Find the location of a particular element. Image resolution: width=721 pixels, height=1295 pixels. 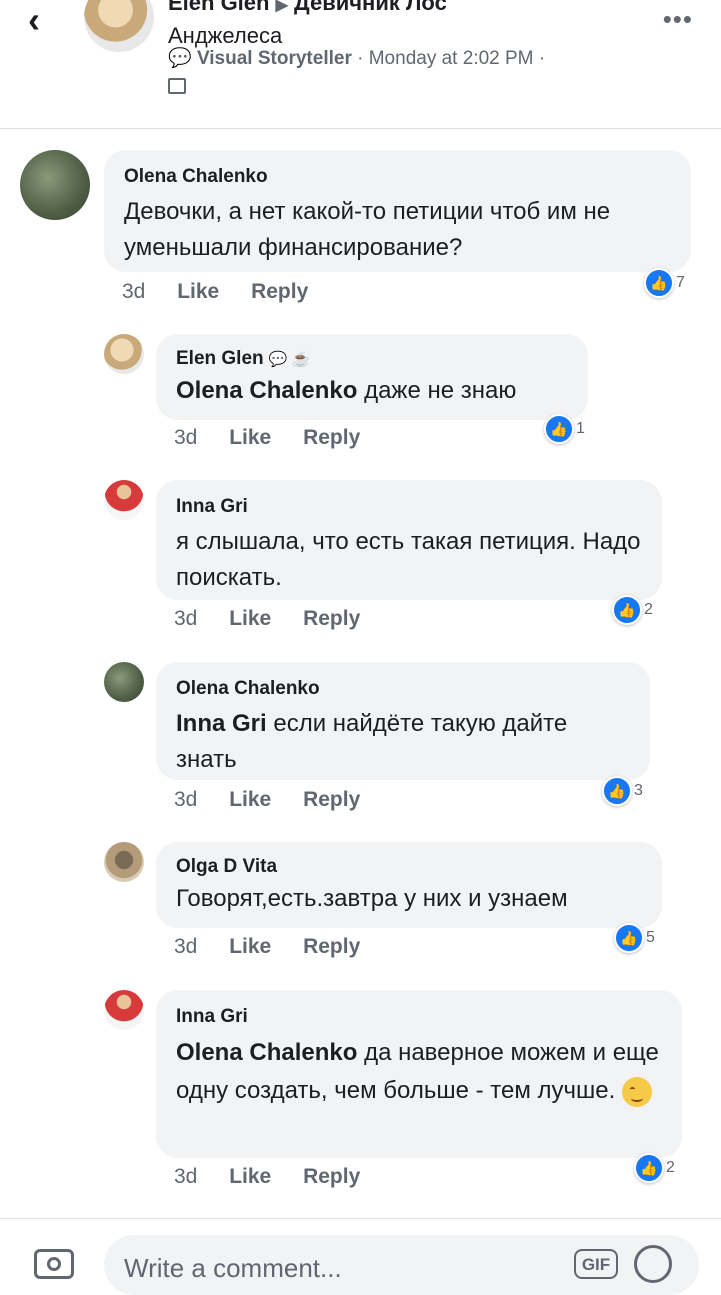

wink-emoji-icon is located at coordinates (636, 1091).